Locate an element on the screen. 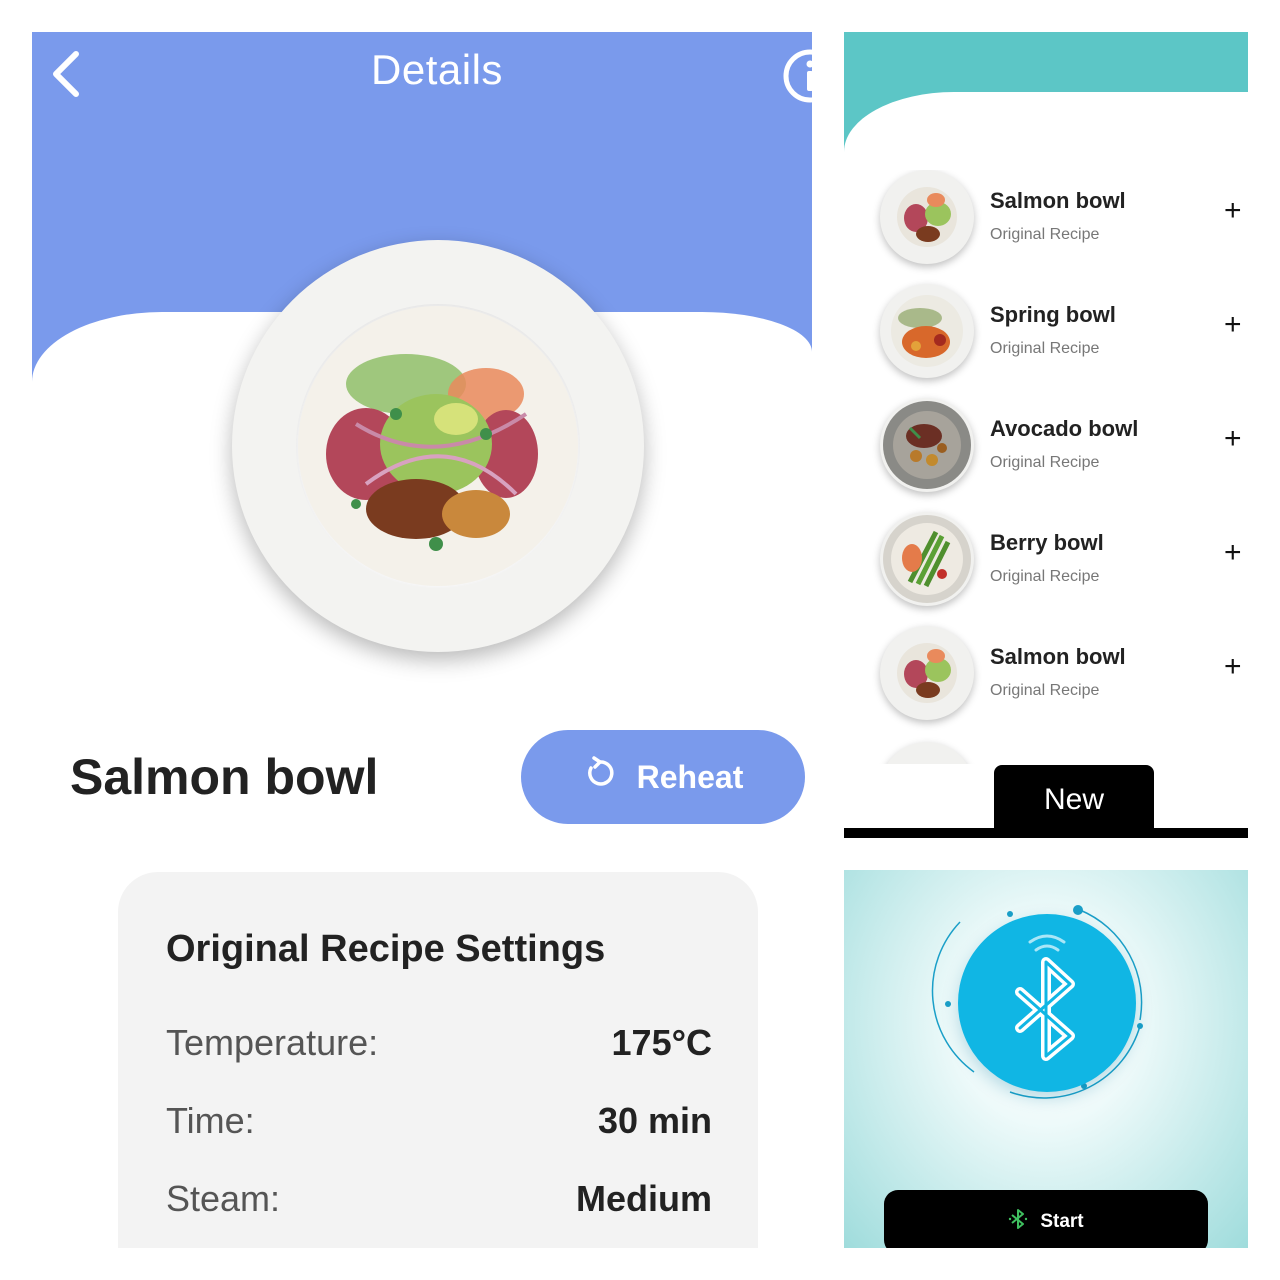  settings-value: Medium is located at coordinates (643, 1198).